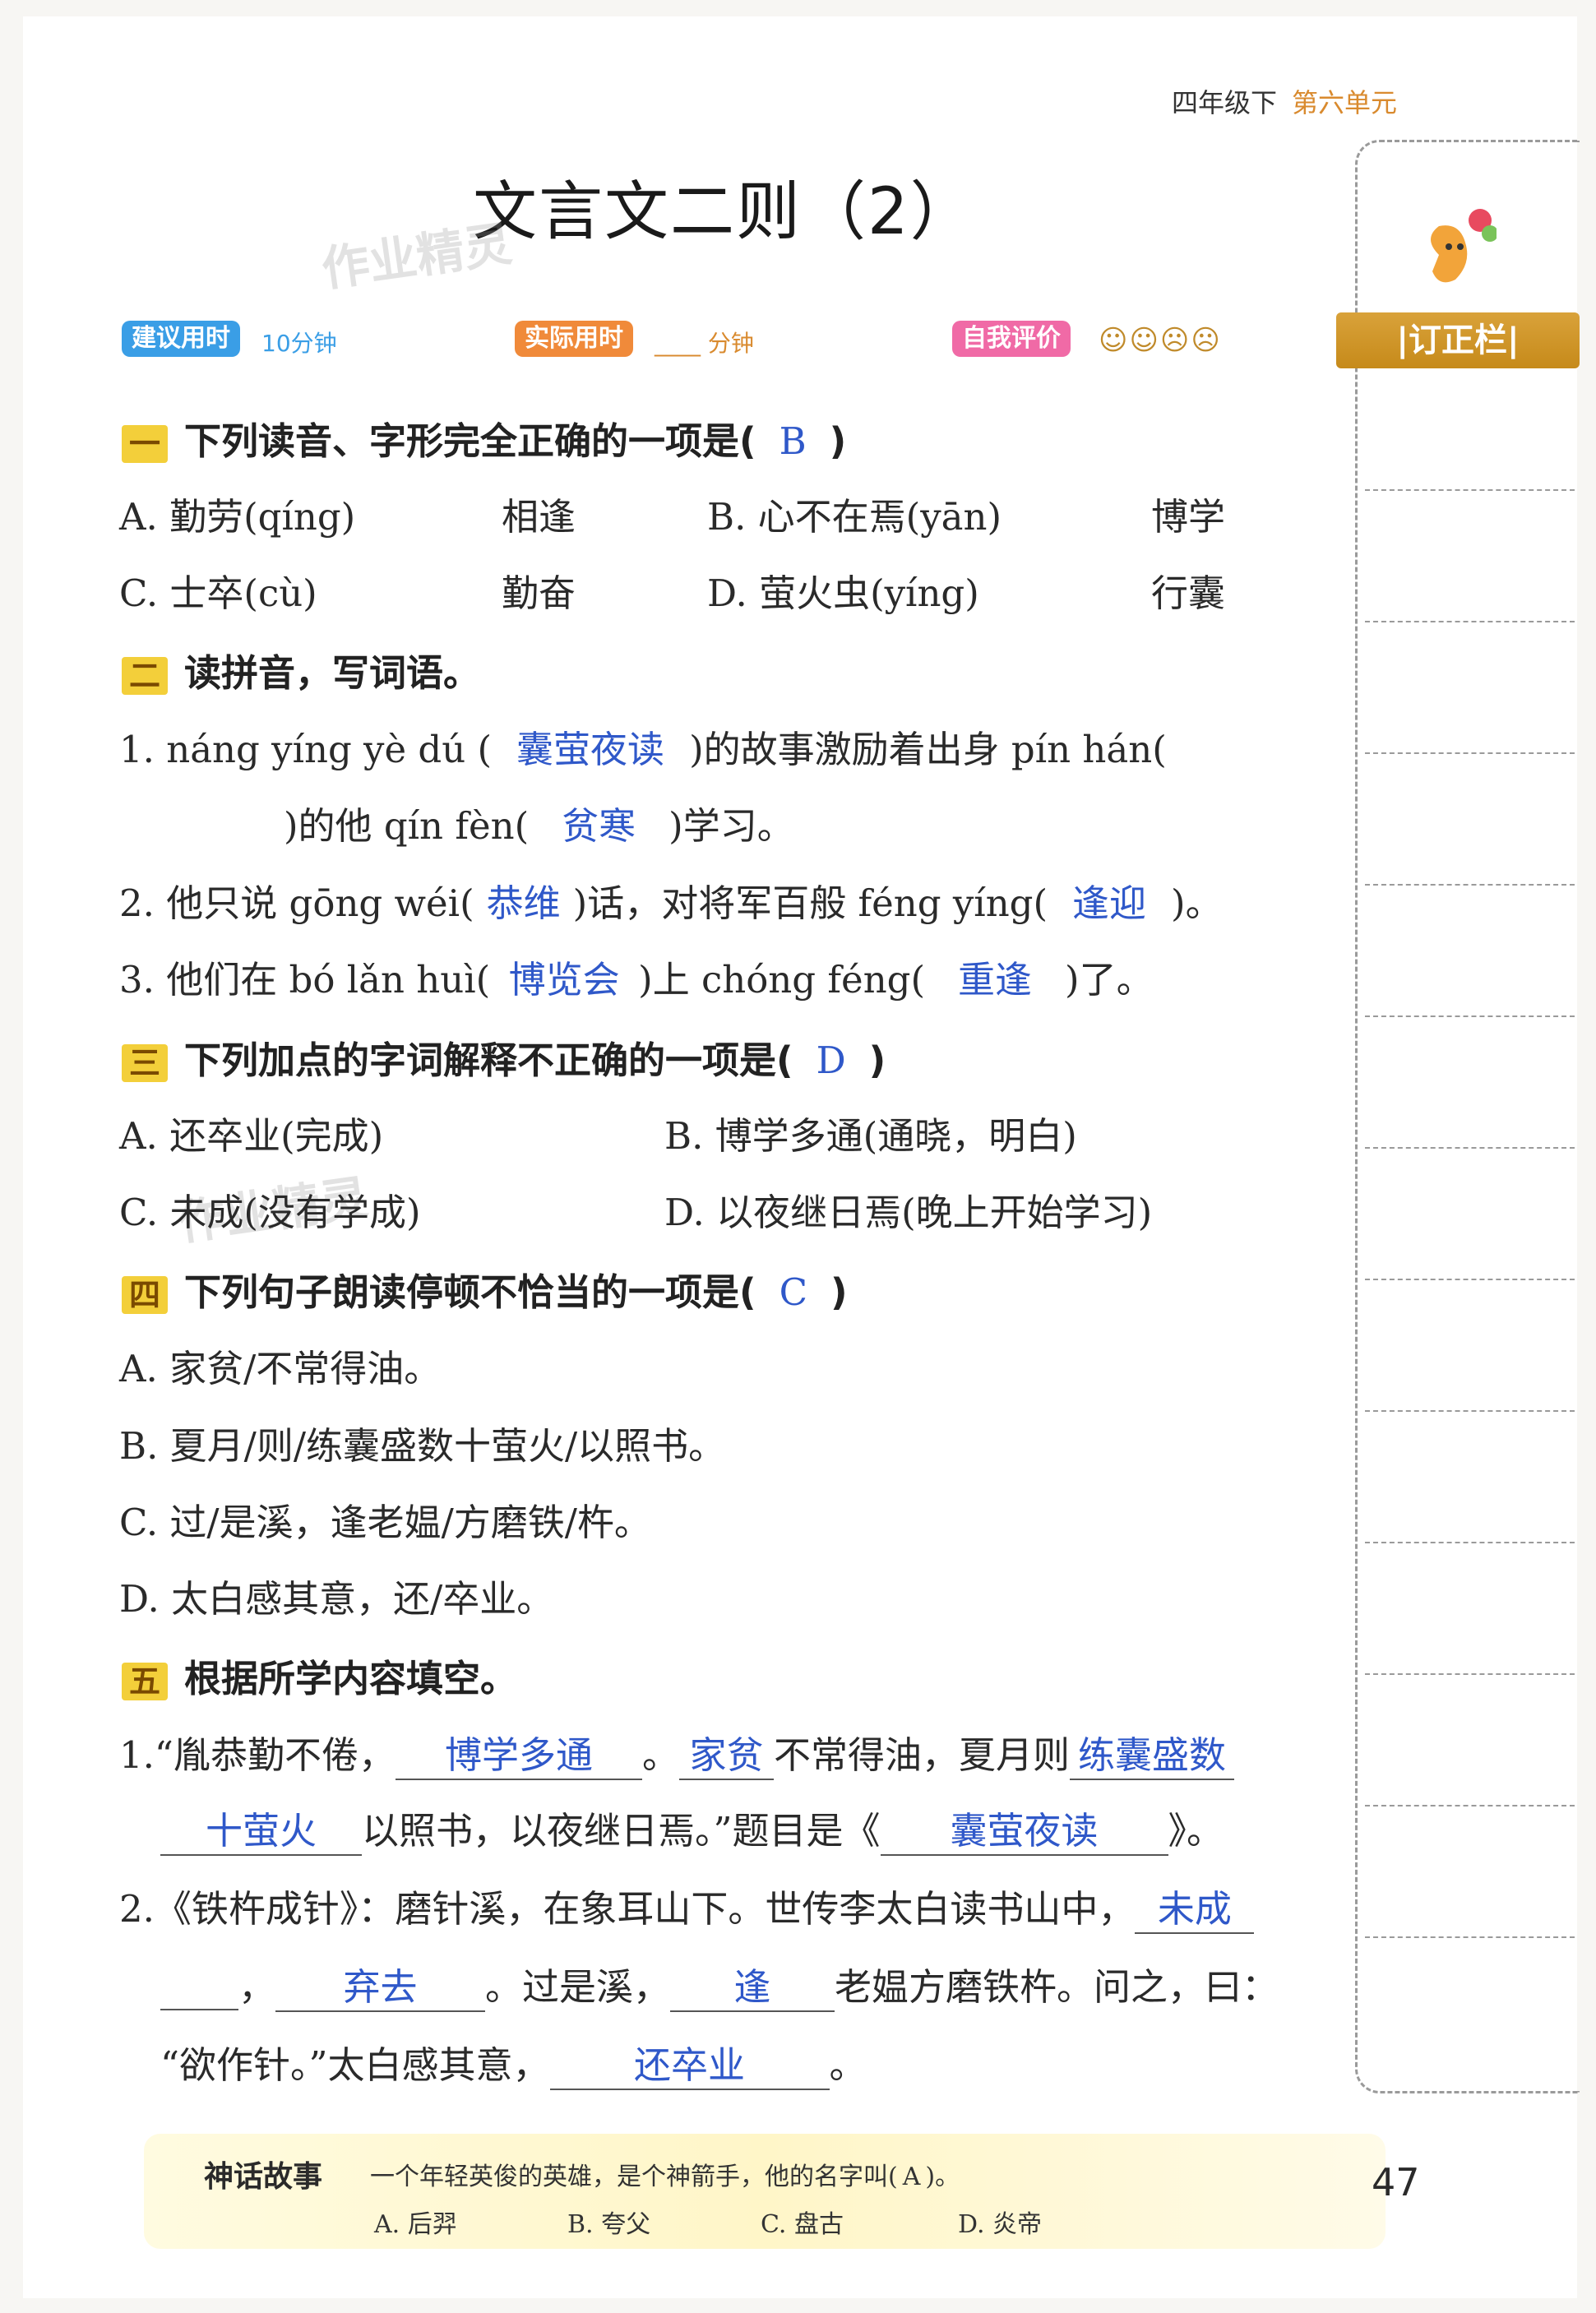 This screenshot has width=1596, height=2313. Describe the element at coordinates (1188, 593) in the screenshot. I see `option-d-word: 行囊` at that location.